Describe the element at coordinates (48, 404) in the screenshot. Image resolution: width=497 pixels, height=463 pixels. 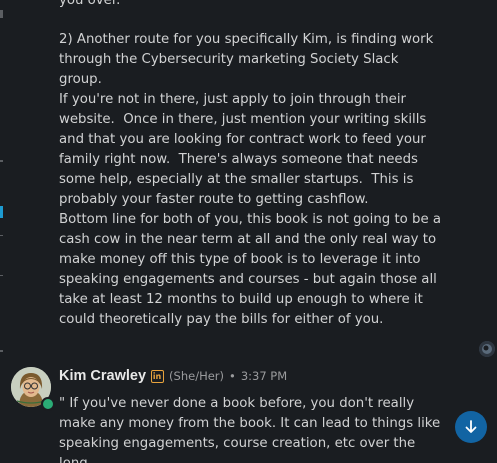
I see `online-status-icon` at that location.